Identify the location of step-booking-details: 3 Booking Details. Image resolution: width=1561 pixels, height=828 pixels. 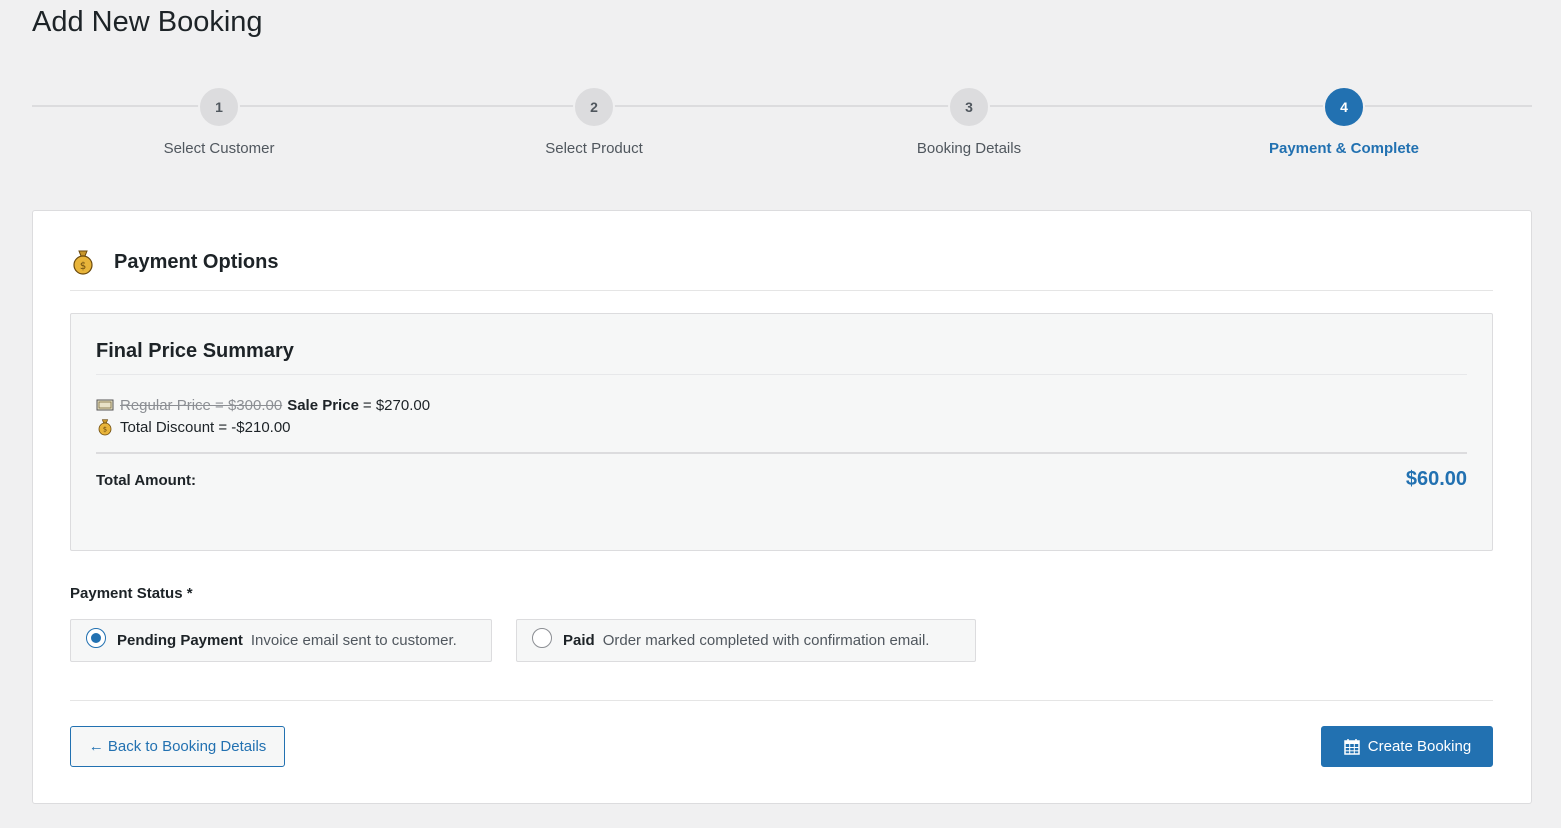
(969, 121).